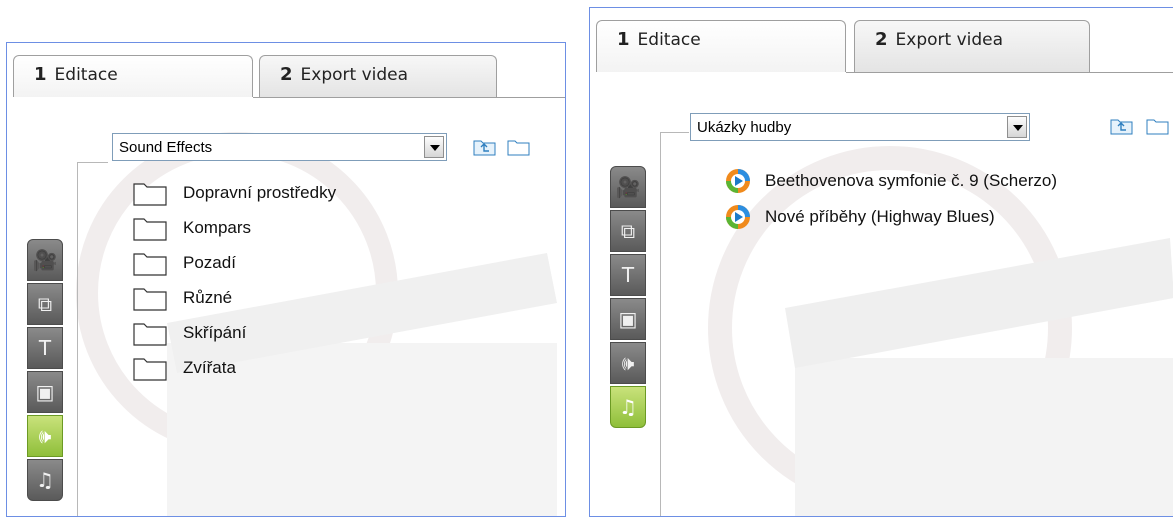 The image size is (1173, 517). I want to click on folder-item: Dopravní prostředky, so click(234, 192).